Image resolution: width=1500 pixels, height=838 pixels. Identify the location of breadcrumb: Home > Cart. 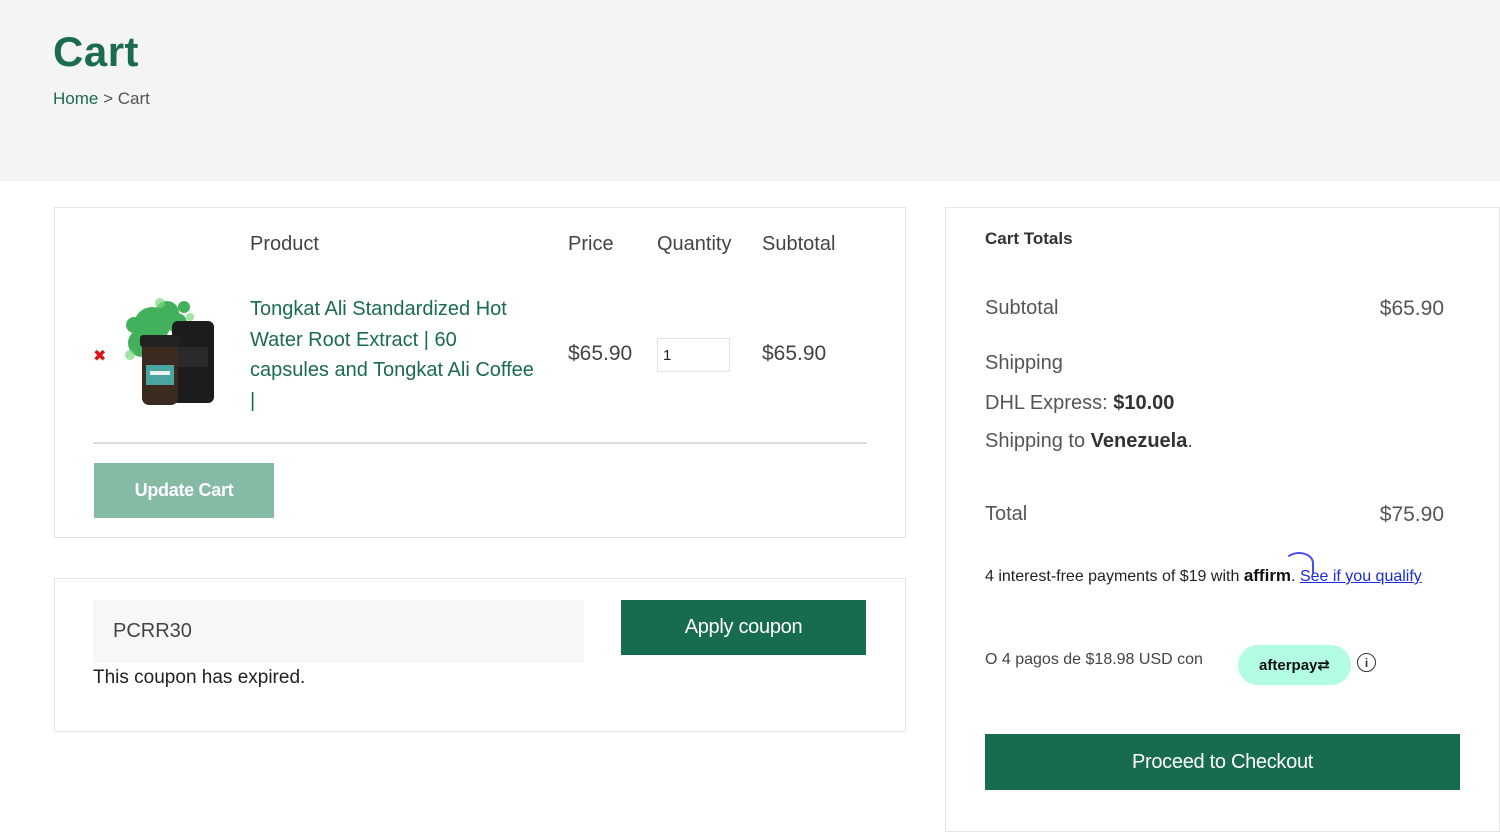
(101, 99).